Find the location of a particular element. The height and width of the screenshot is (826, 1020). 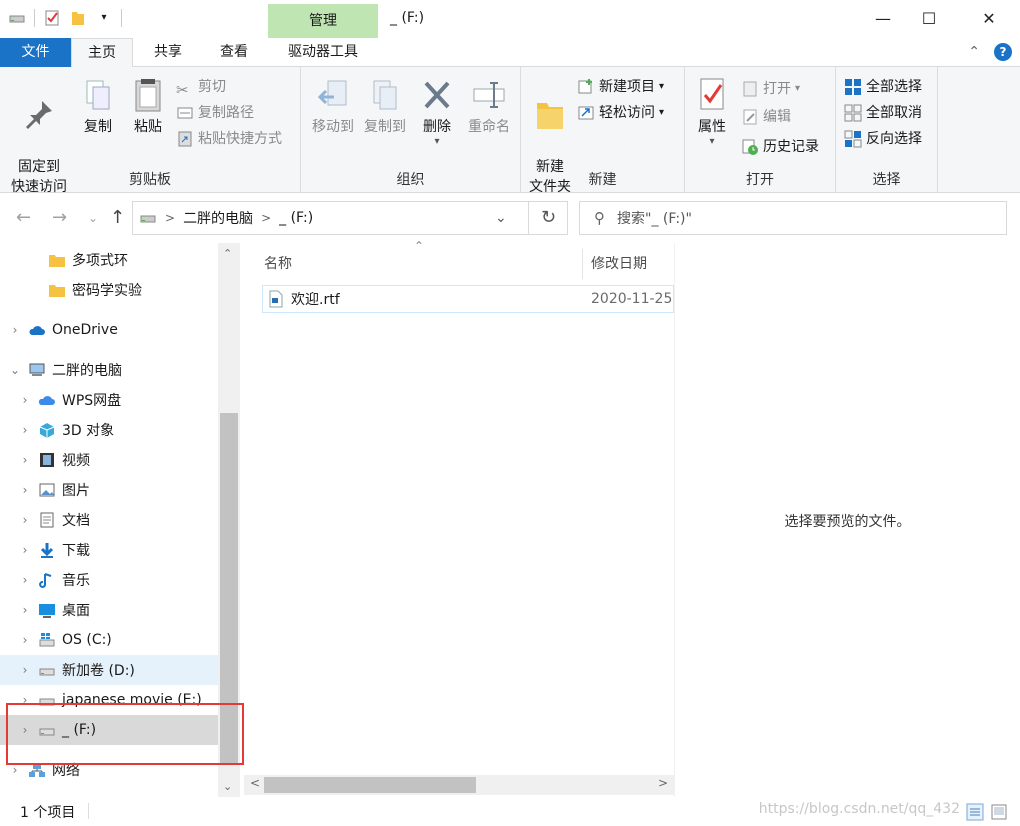

desktop-icon is located at coordinates (47, 611).